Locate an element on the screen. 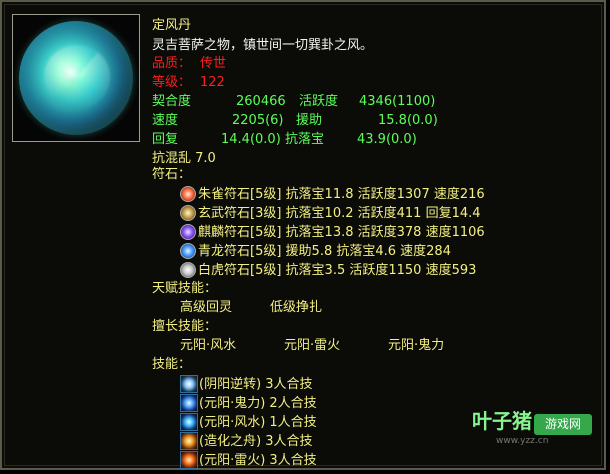 The width and height of the screenshot is (610, 474). fire-rune-icon is located at coordinates (188, 194).